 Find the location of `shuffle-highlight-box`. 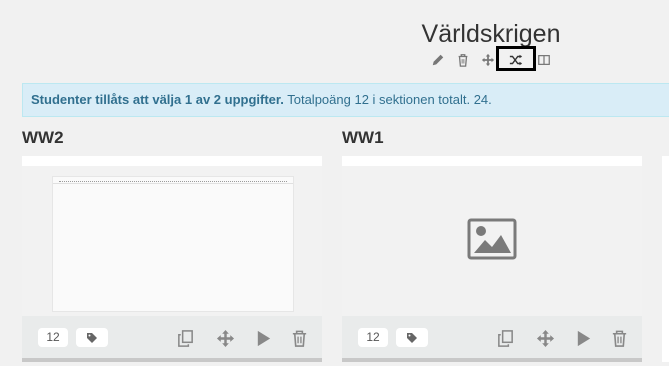

shuffle-highlight-box is located at coordinates (516, 58).